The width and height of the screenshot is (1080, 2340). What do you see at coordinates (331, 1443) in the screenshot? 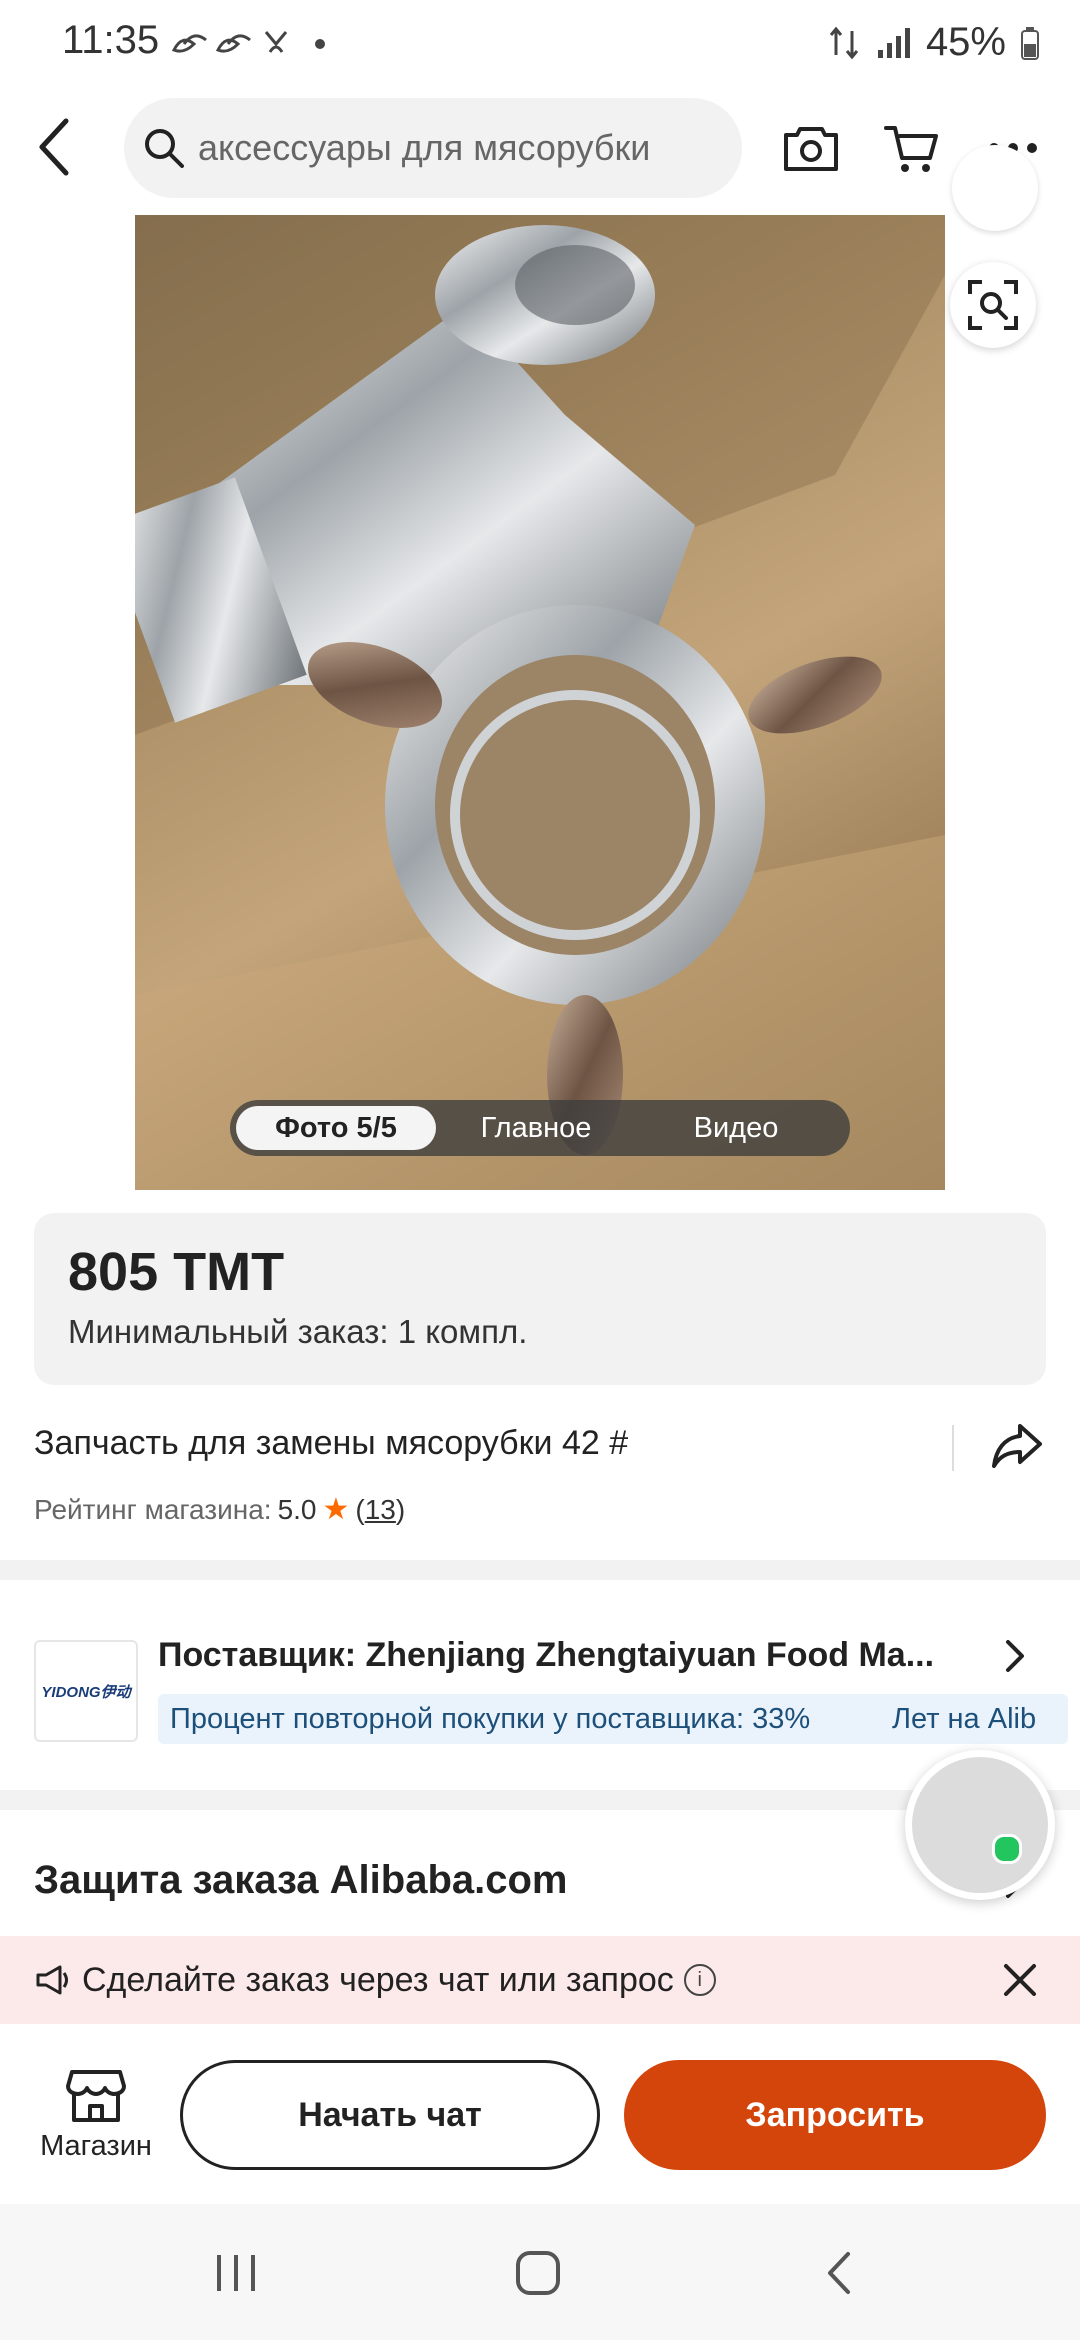
I see `product-title: Запчасть для замены мясорубки 42 #` at bounding box center [331, 1443].